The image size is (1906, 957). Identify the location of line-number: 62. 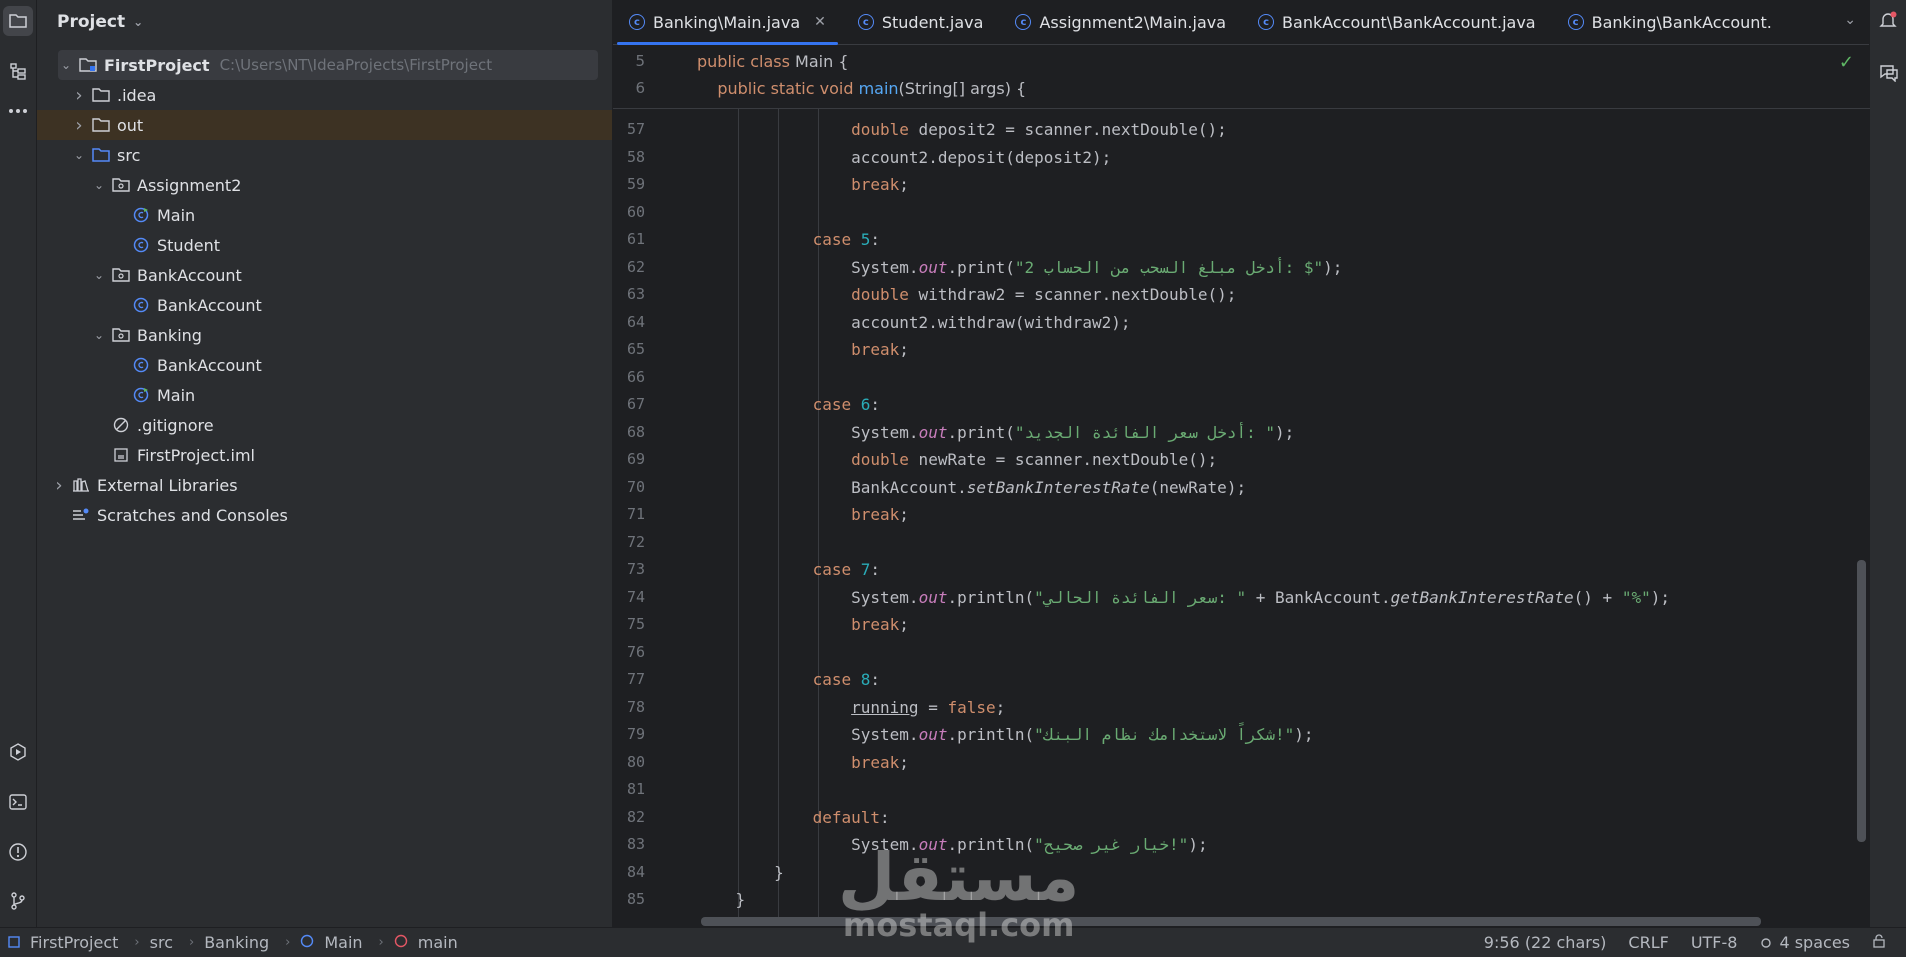
(629, 268).